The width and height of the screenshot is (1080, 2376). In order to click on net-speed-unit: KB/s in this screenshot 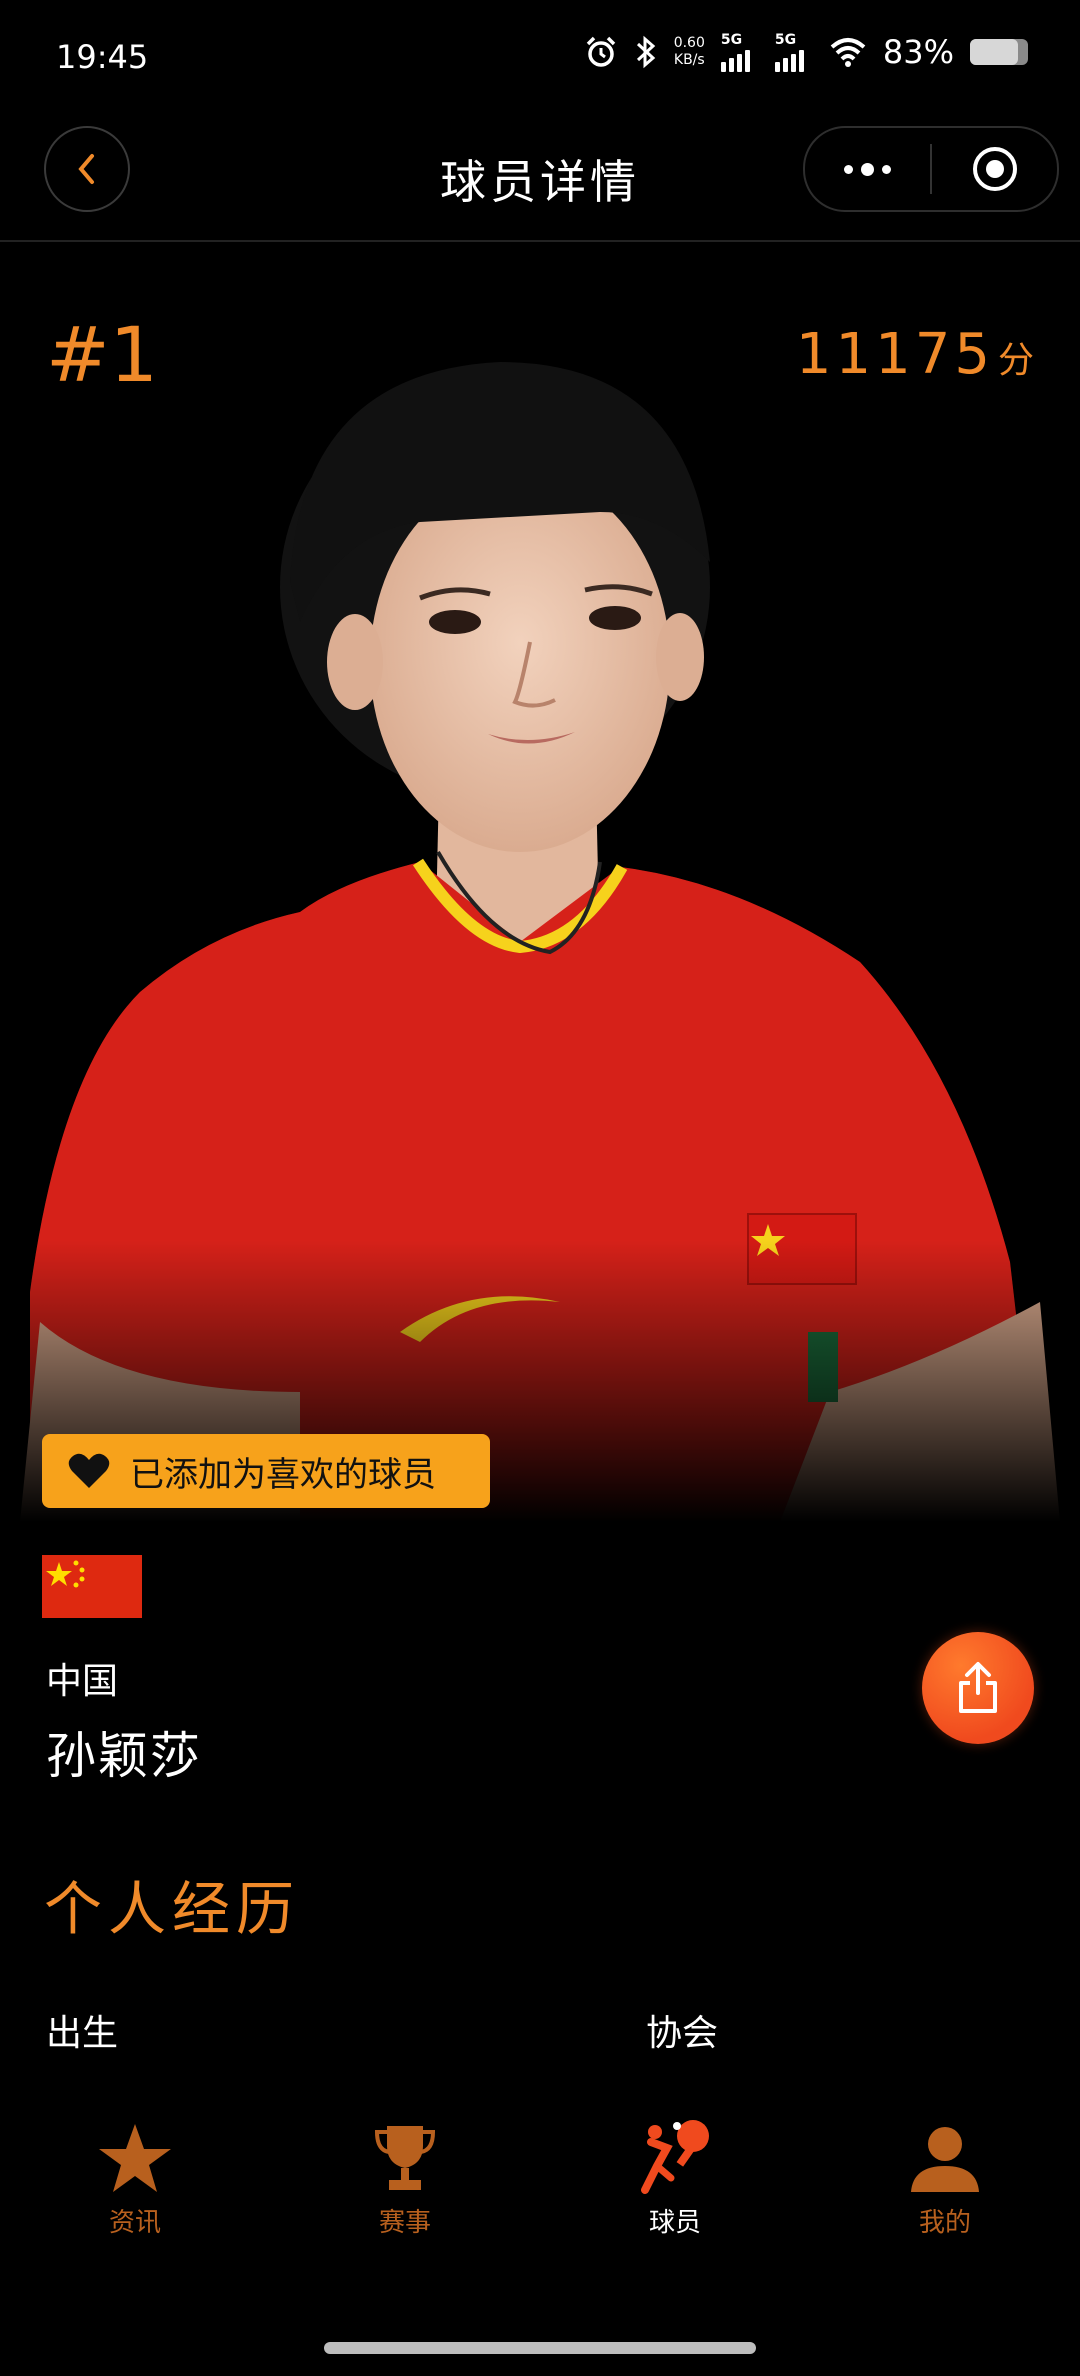, I will do `click(689, 60)`.